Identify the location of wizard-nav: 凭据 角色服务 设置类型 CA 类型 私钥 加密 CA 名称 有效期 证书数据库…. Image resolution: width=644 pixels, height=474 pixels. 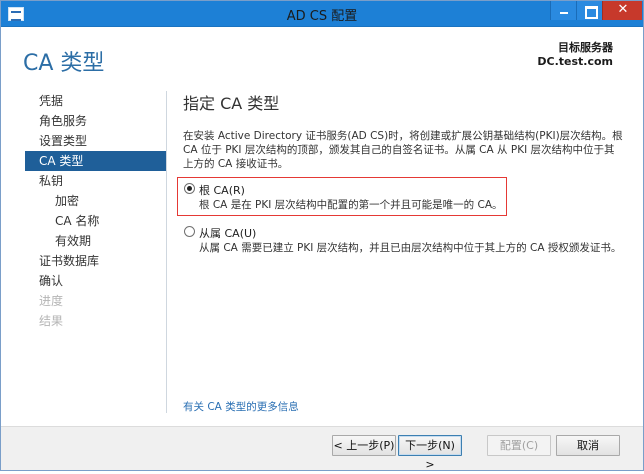
(96, 211).